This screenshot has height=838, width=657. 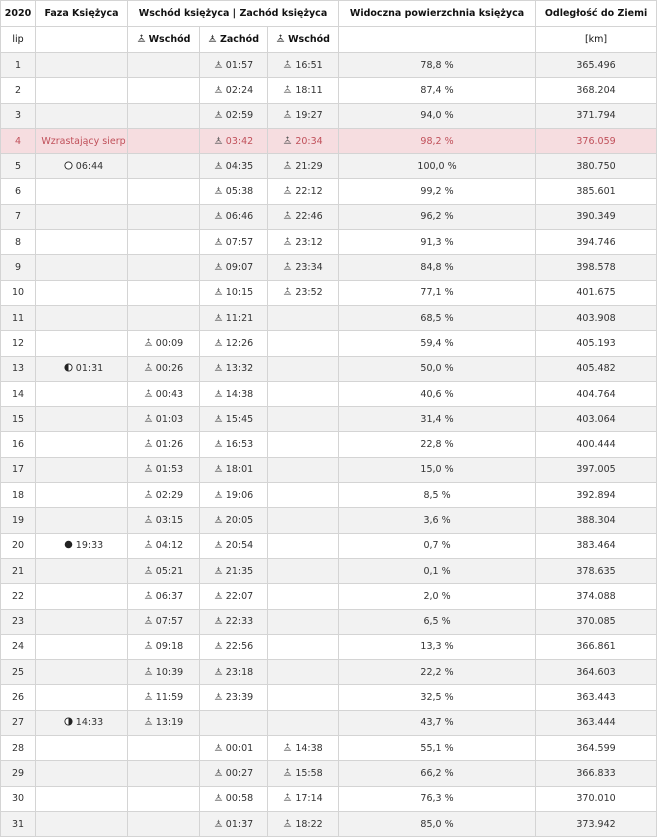 I want to click on distance-cell: 380.750, so click(x=596, y=166).